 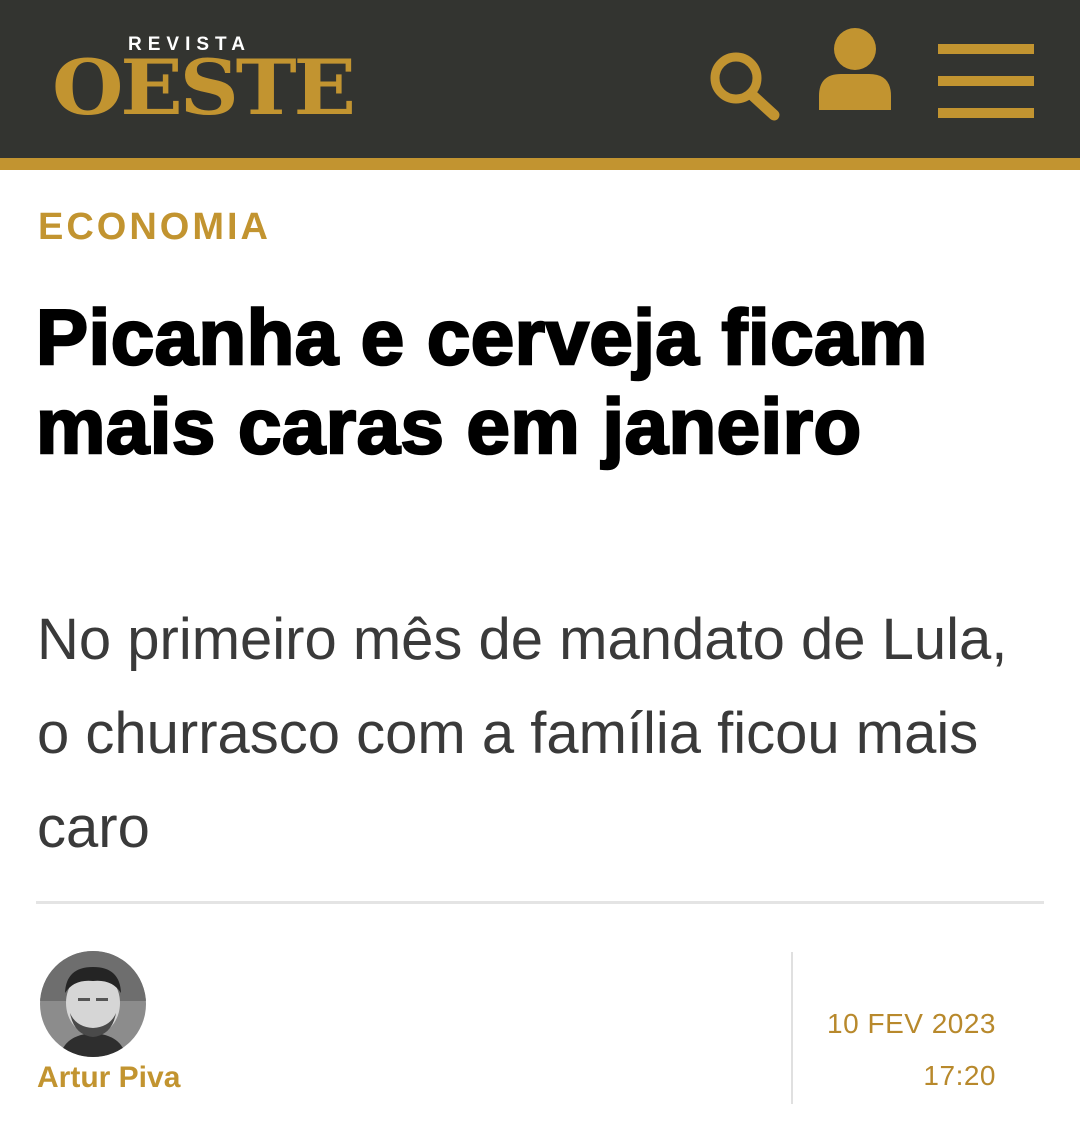 I want to click on category-label: ECONOMIA, so click(x=154, y=227).